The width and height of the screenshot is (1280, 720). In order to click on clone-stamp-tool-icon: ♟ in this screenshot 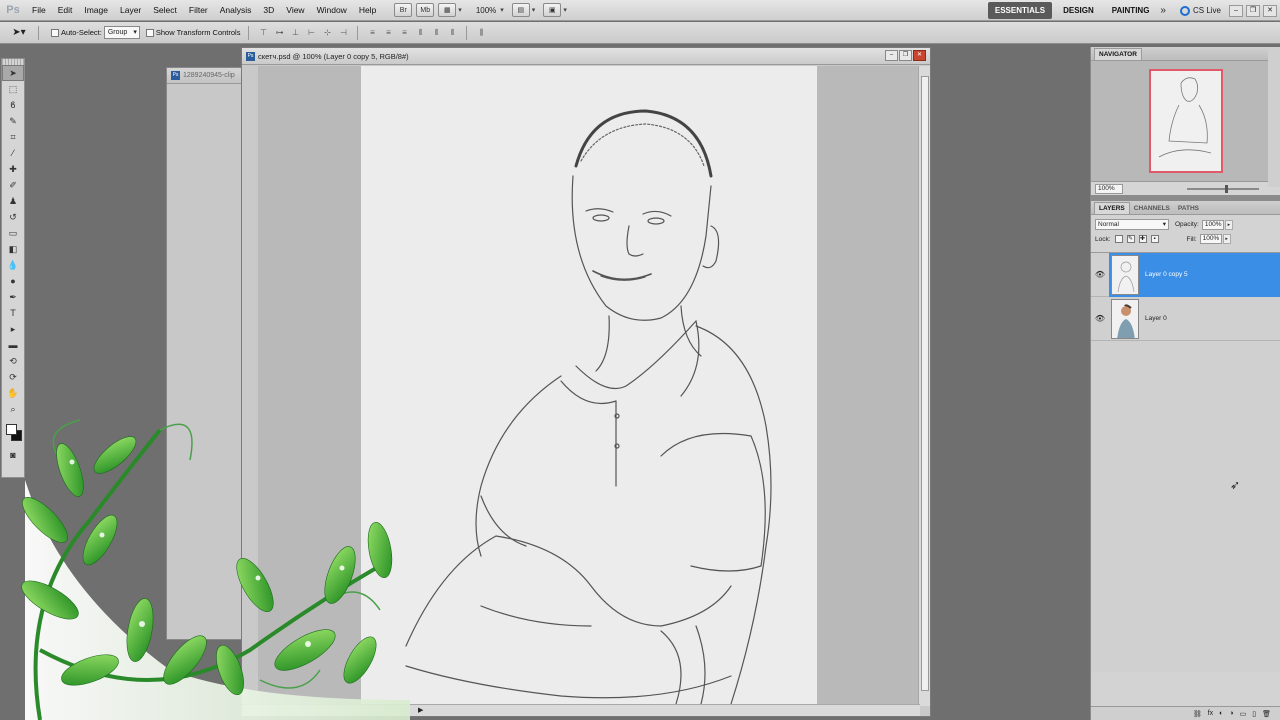, I will do `click(13, 201)`.